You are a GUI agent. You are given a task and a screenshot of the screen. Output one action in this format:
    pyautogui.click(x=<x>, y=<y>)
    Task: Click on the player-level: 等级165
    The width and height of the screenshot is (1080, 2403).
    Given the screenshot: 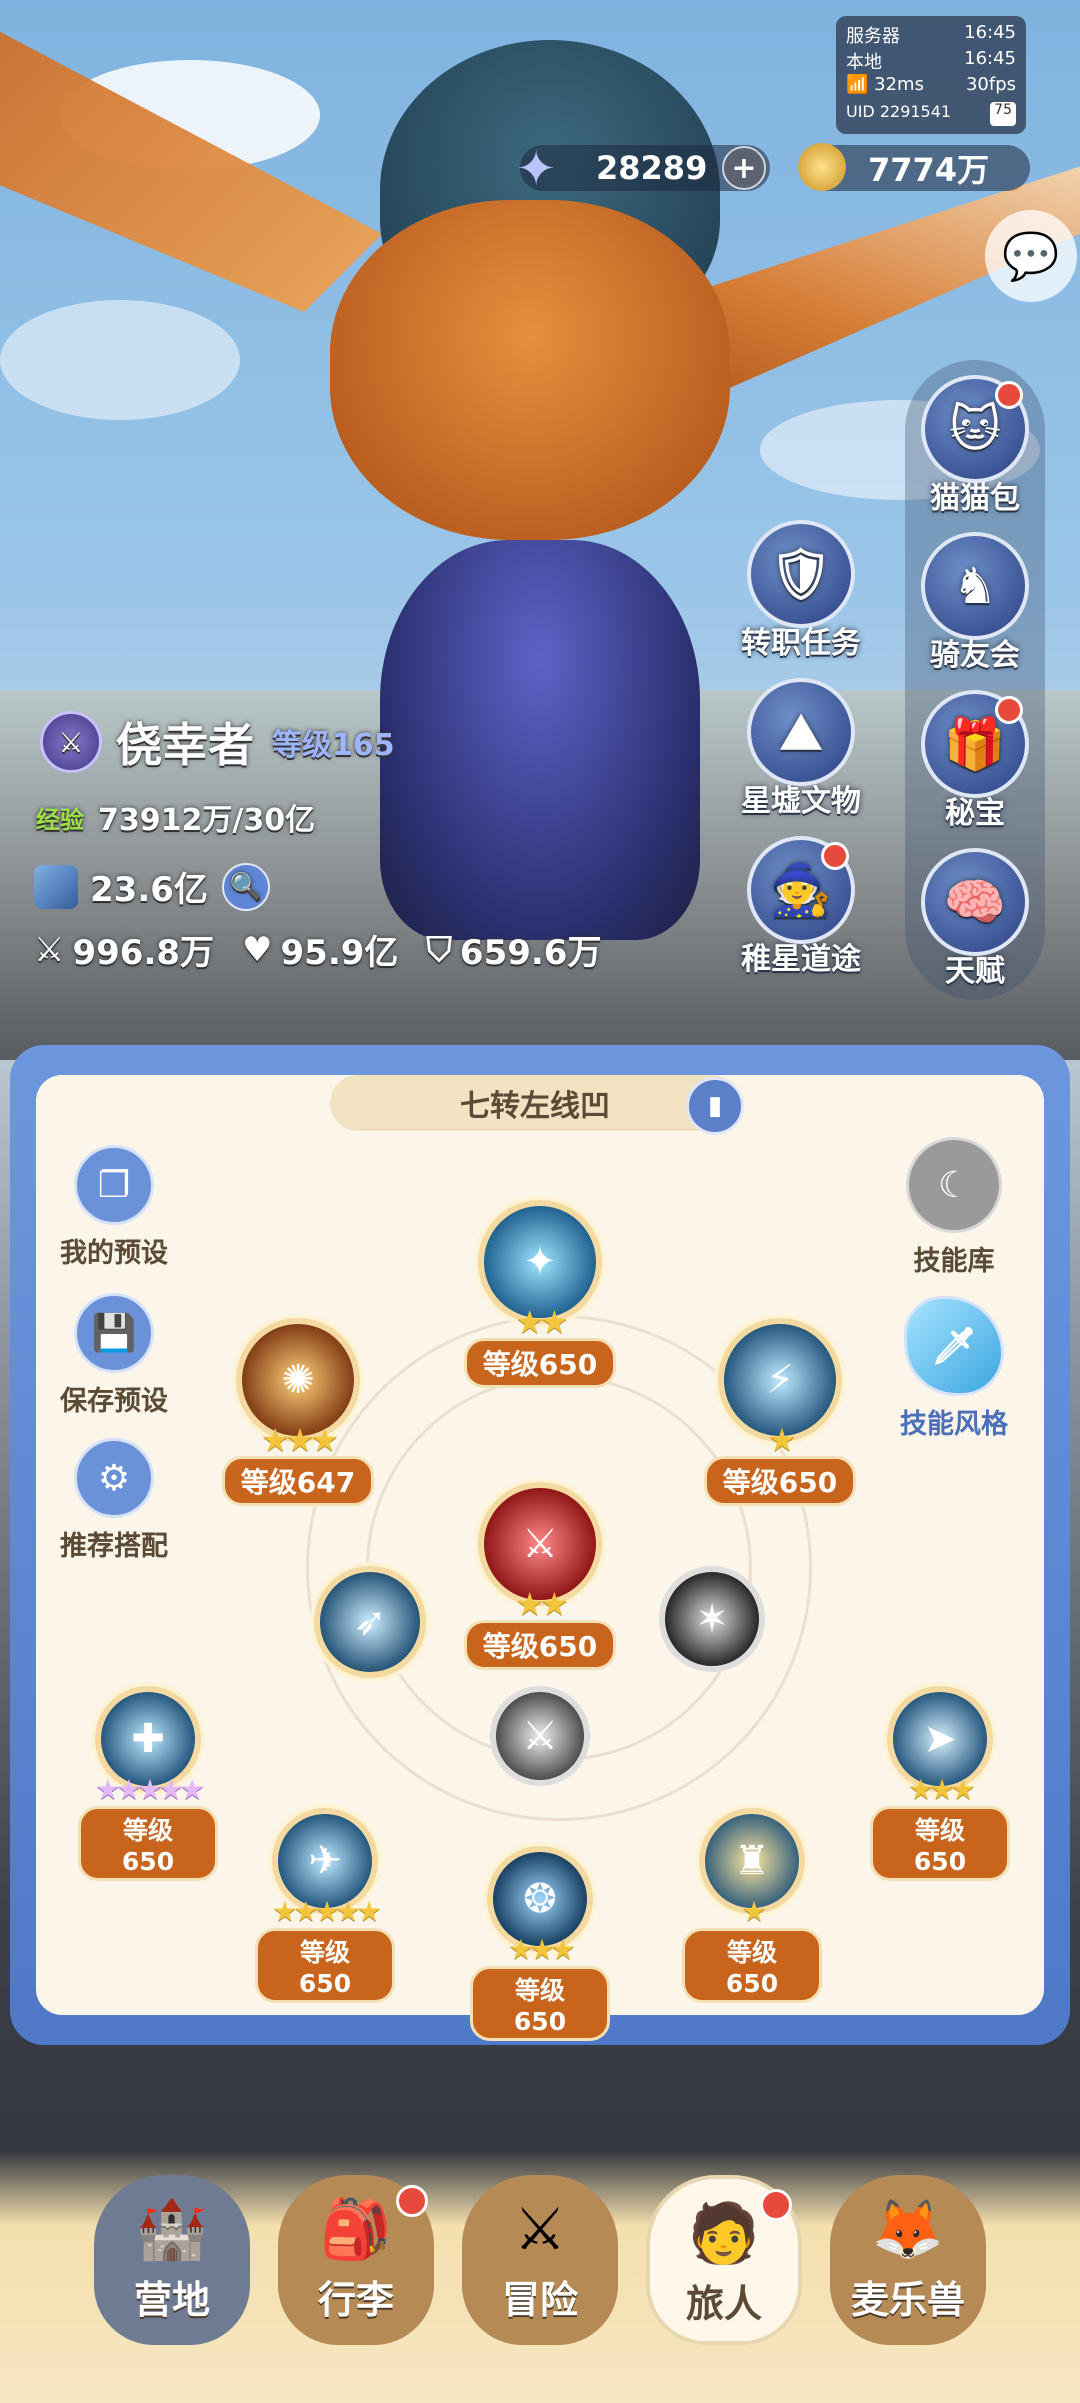 What is the action you would take?
    pyautogui.click(x=333, y=745)
    